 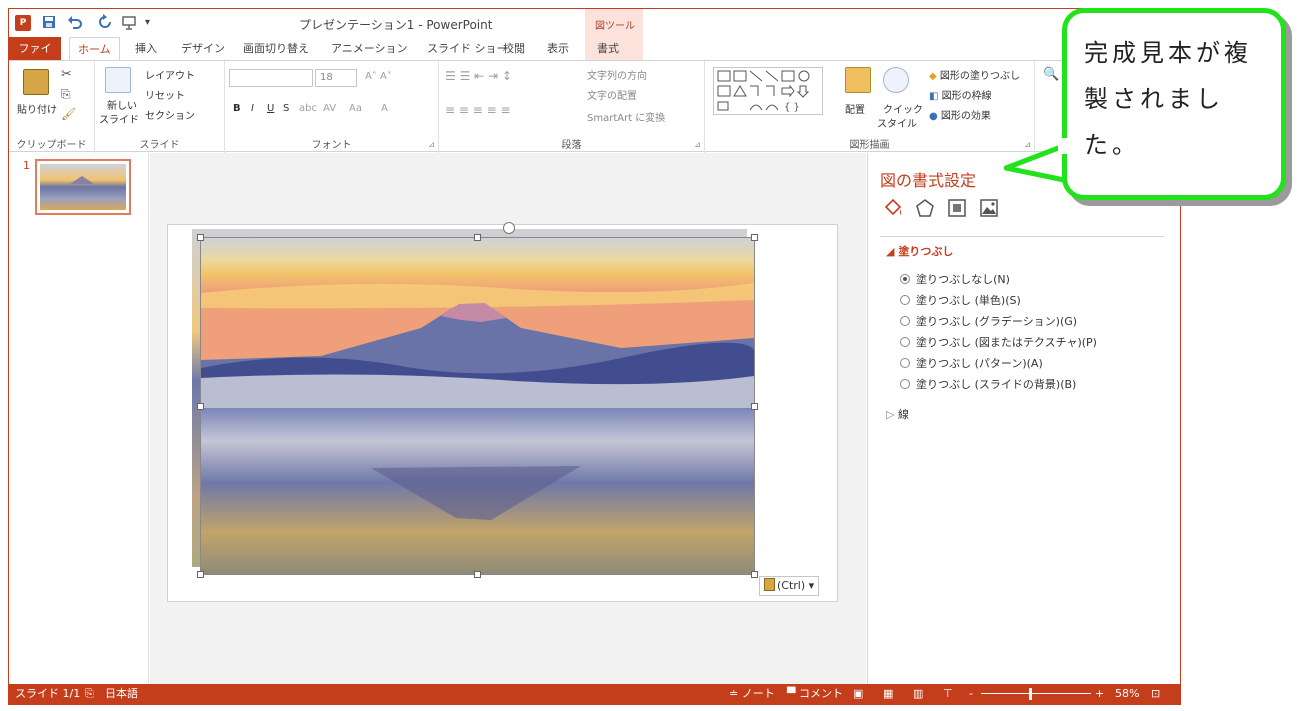 What do you see at coordinates (75, 23) in the screenshot?
I see `undo-icon` at bounding box center [75, 23].